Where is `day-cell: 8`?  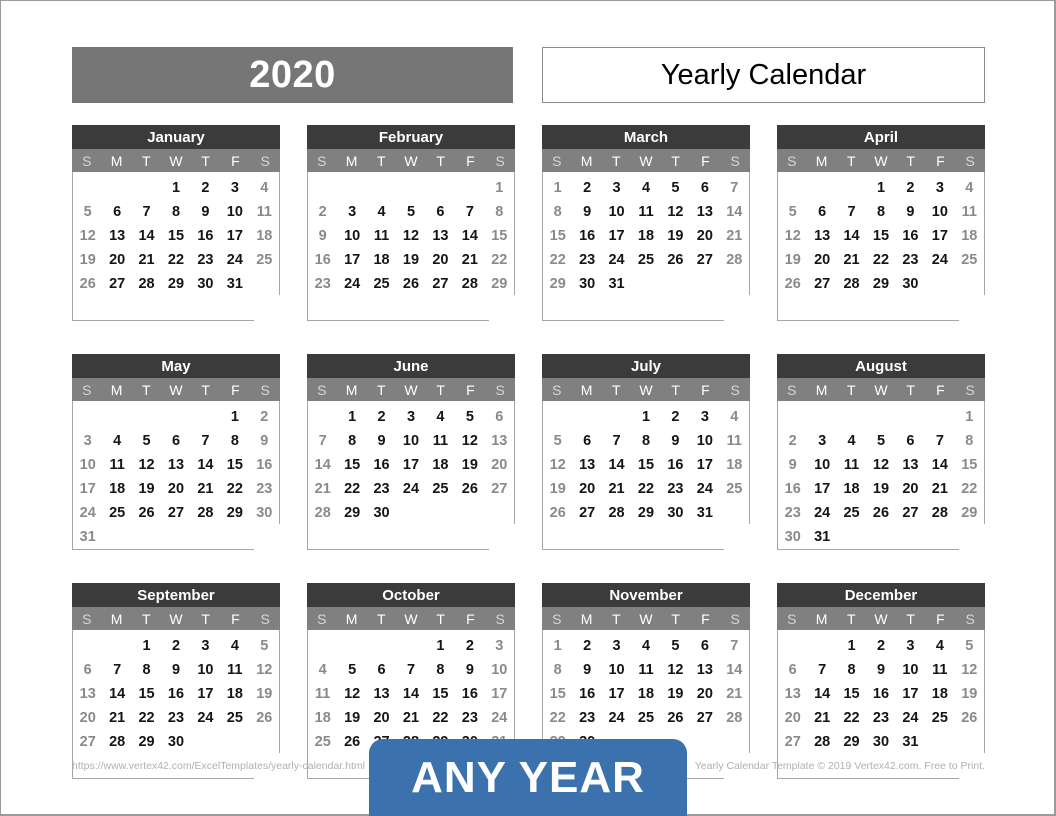
day-cell: 8 is located at coordinates (234, 441).